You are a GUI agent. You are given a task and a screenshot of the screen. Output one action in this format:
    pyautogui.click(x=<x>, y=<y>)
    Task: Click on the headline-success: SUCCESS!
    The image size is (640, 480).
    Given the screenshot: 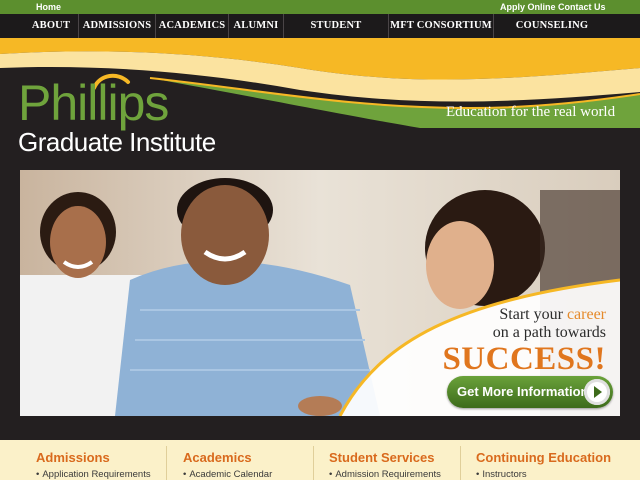 What is the action you would take?
    pyautogui.click(x=524, y=359)
    